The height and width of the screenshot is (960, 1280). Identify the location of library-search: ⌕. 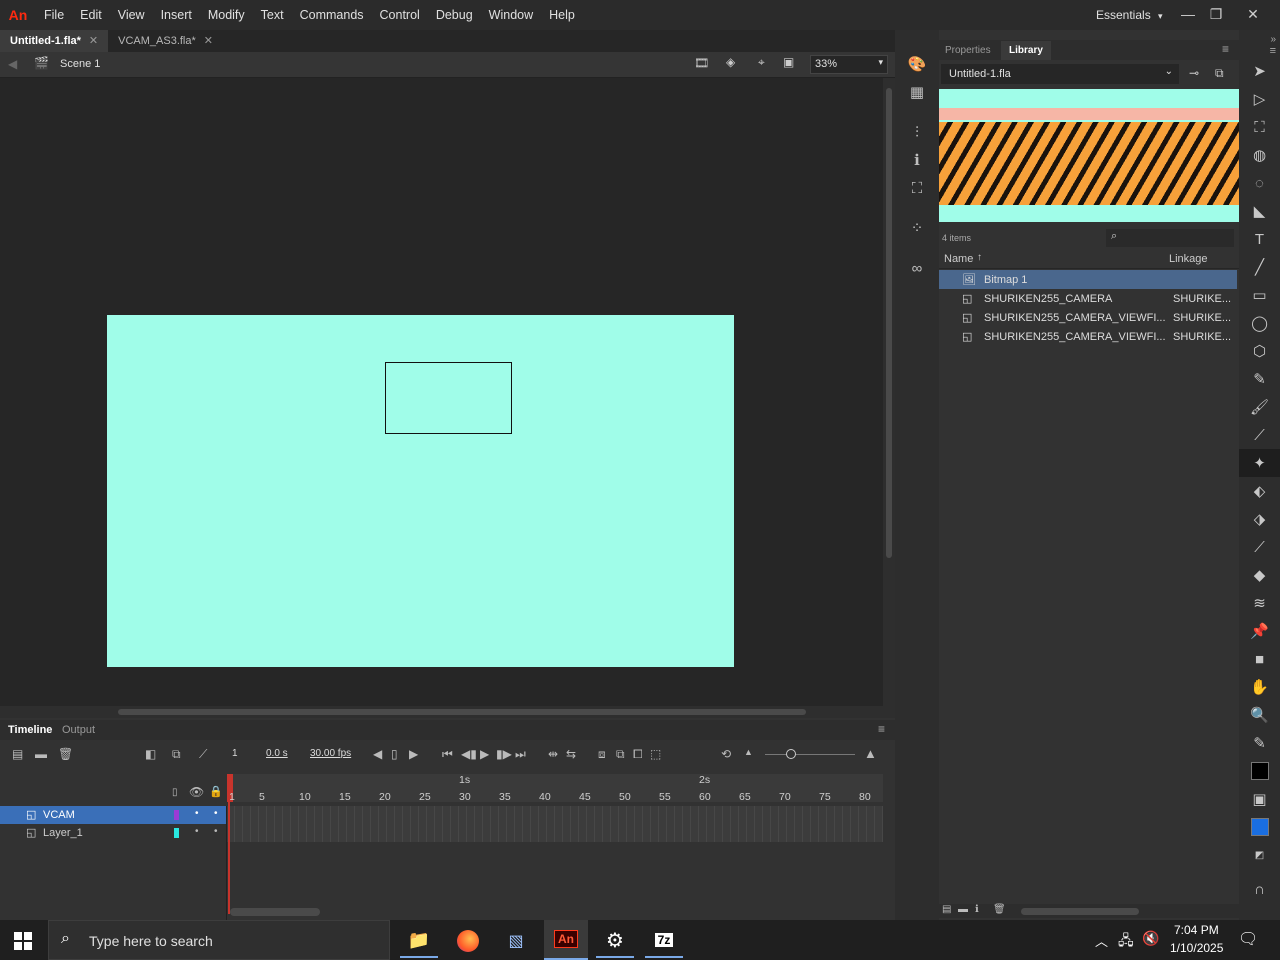
(1170, 238).